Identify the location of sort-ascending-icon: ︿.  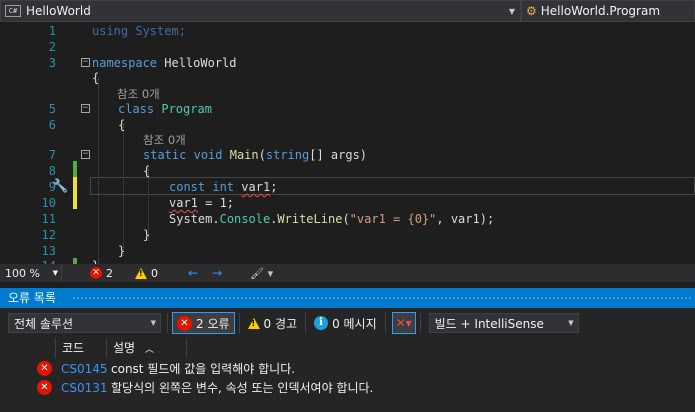
(149, 350).